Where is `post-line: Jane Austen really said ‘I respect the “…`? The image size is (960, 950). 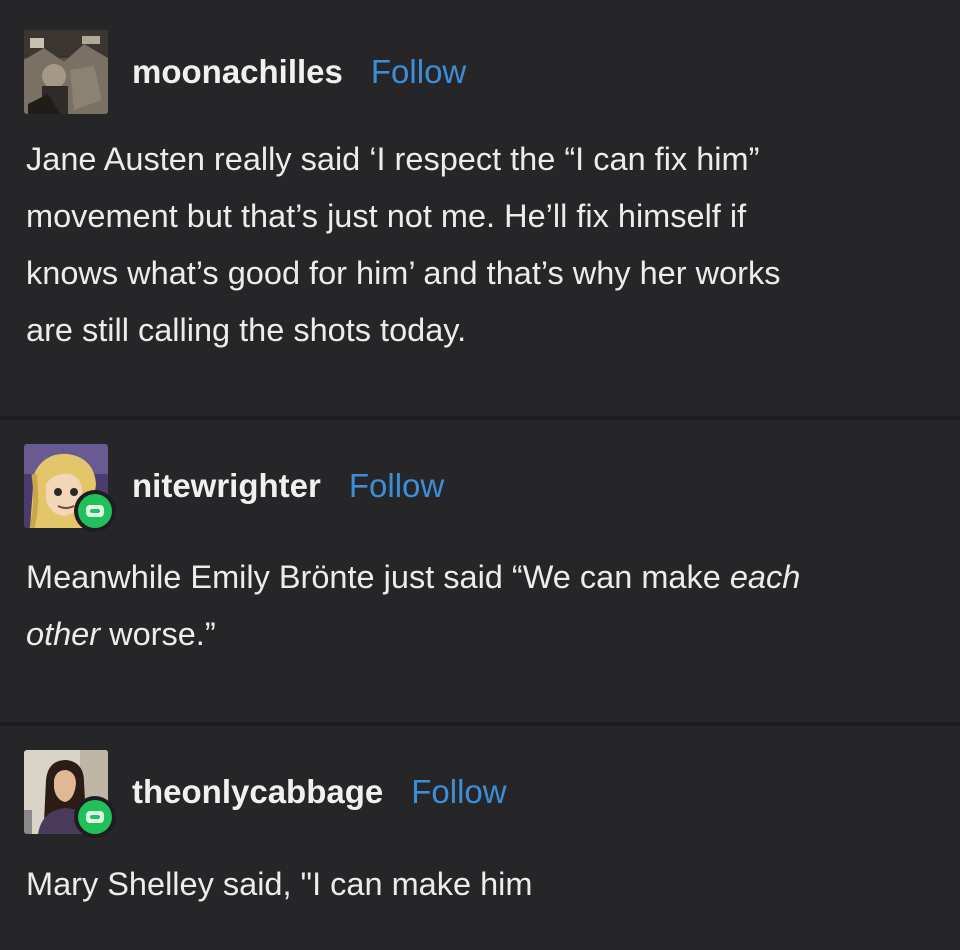 post-line: Jane Austen really said ‘I respect the “… is located at coordinates (393, 159).